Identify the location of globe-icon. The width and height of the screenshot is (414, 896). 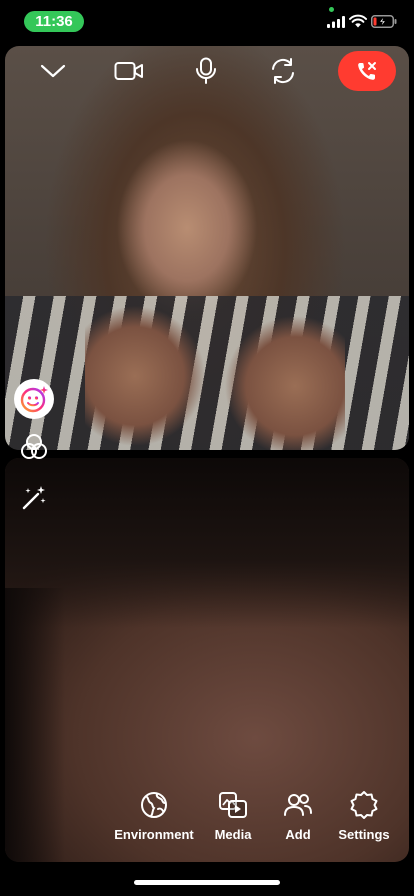
(154, 805).